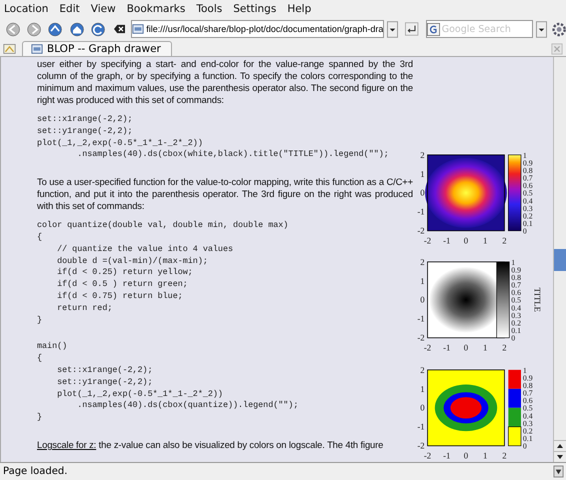 The image size is (566, 480). What do you see at coordinates (299, 8) in the screenshot?
I see `menu-item: Help` at bounding box center [299, 8].